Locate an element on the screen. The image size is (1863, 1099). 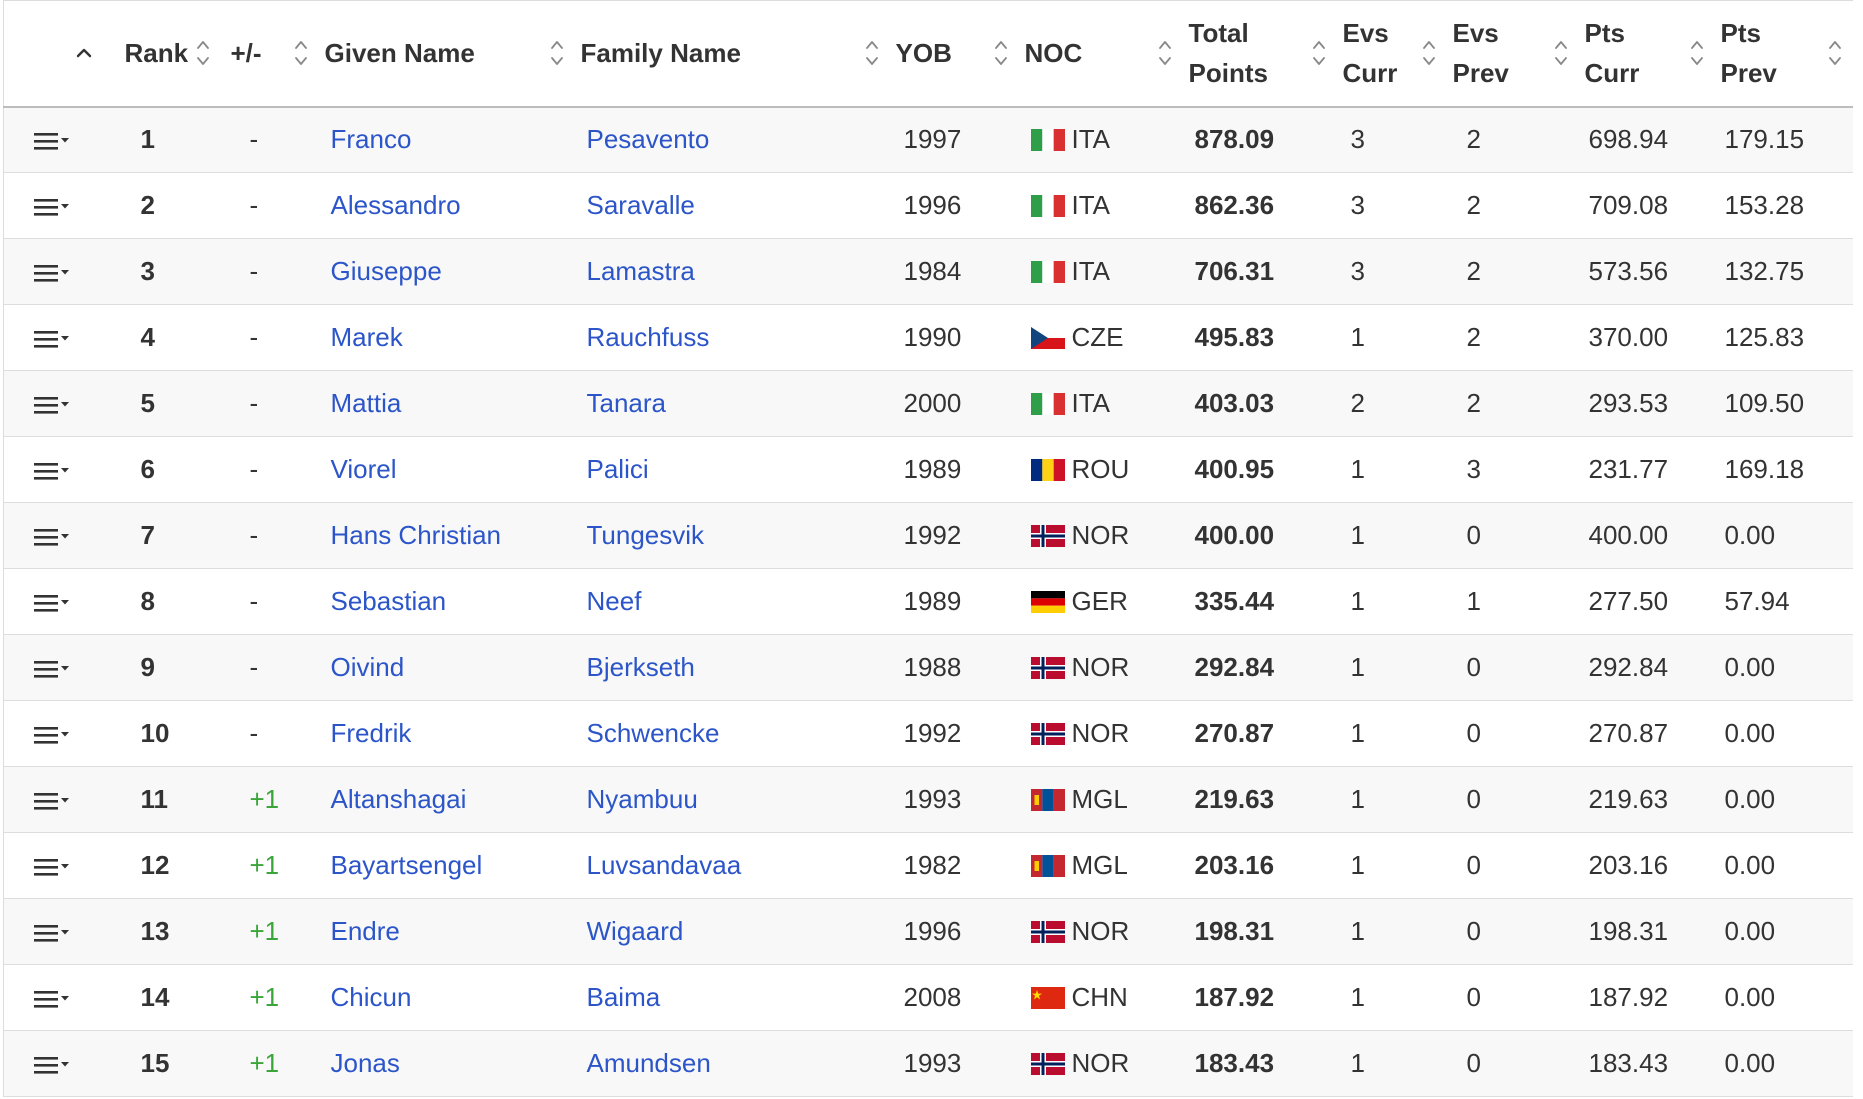
header-pts-prev: Pts Prev is located at coordinates (1783, 54).